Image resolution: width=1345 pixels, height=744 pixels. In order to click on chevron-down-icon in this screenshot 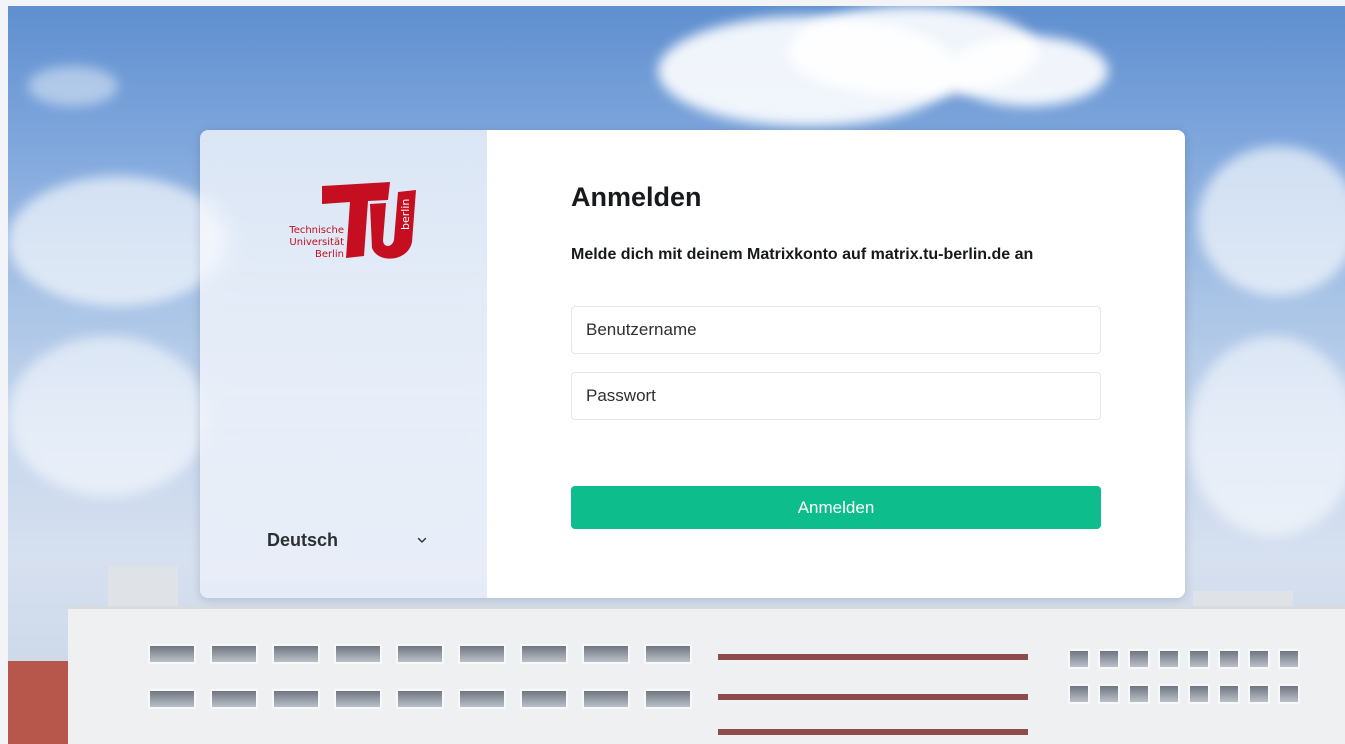, I will do `click(422, 540)`.